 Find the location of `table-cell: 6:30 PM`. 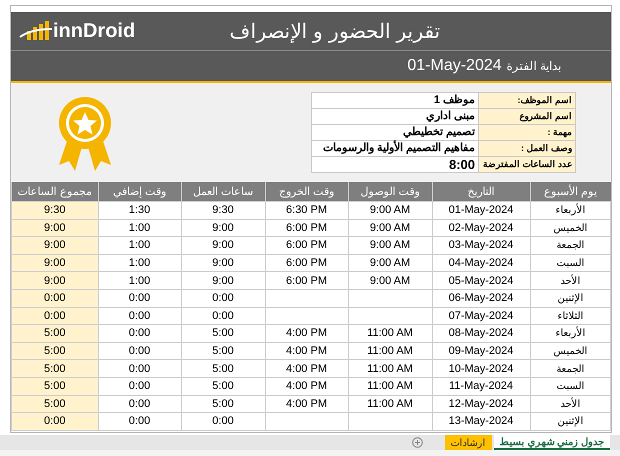

table-cell: 6:30 PM is located at coordinates (306, 211).